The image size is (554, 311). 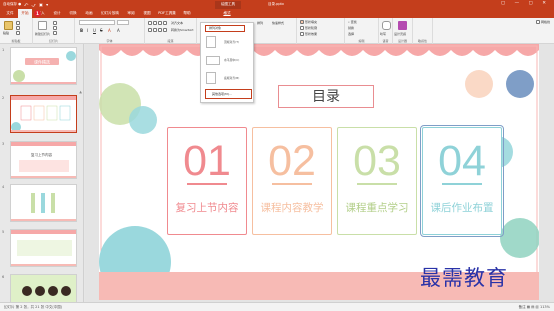 I want to click on toc-card-3: 03 课程重点学习, so click(x=377, y=181).